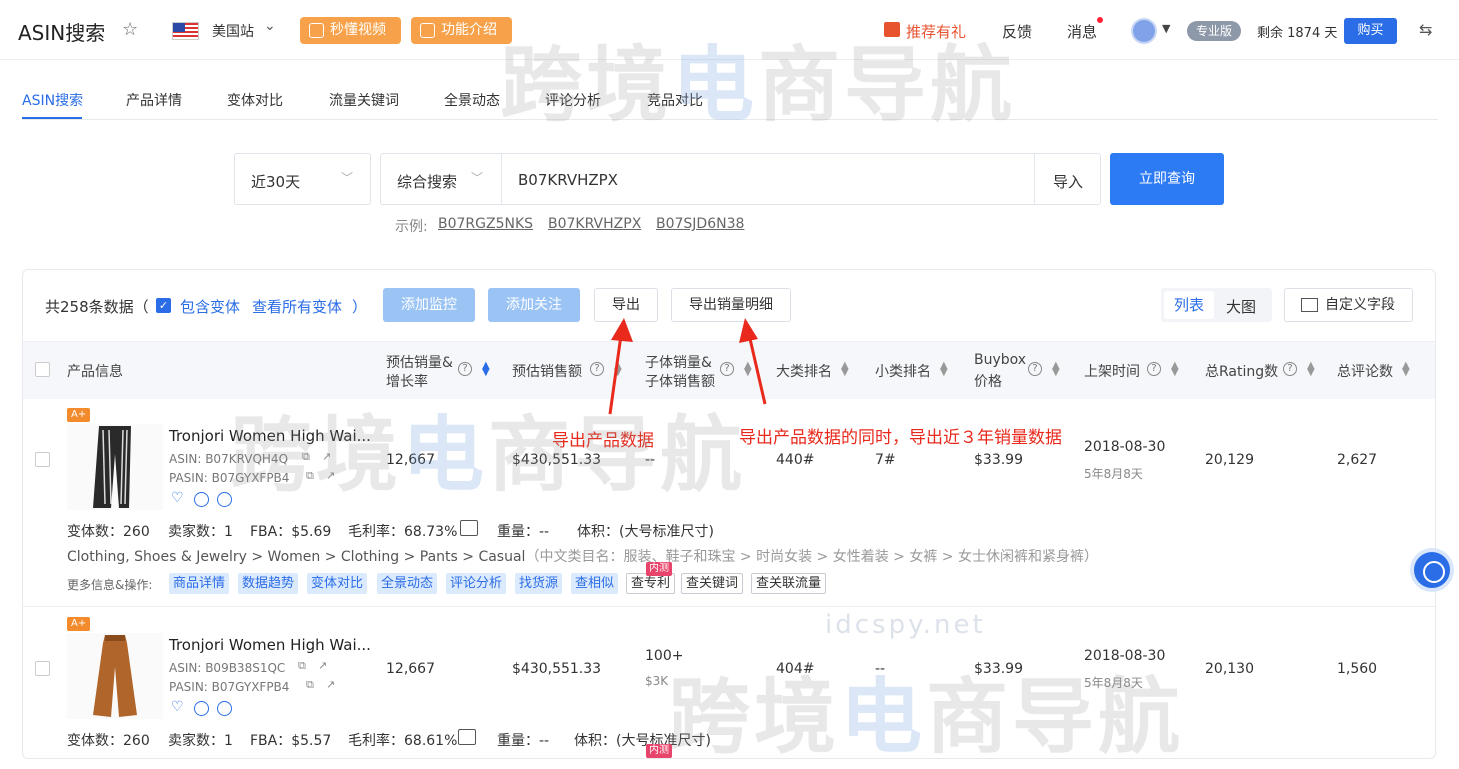  What do you see at coordinates (900, 438) in the screenshot?
I see `export-sales-annotation: 导出产品数据的同时，导出近３年销量数据` at bounding box center [900, 438].